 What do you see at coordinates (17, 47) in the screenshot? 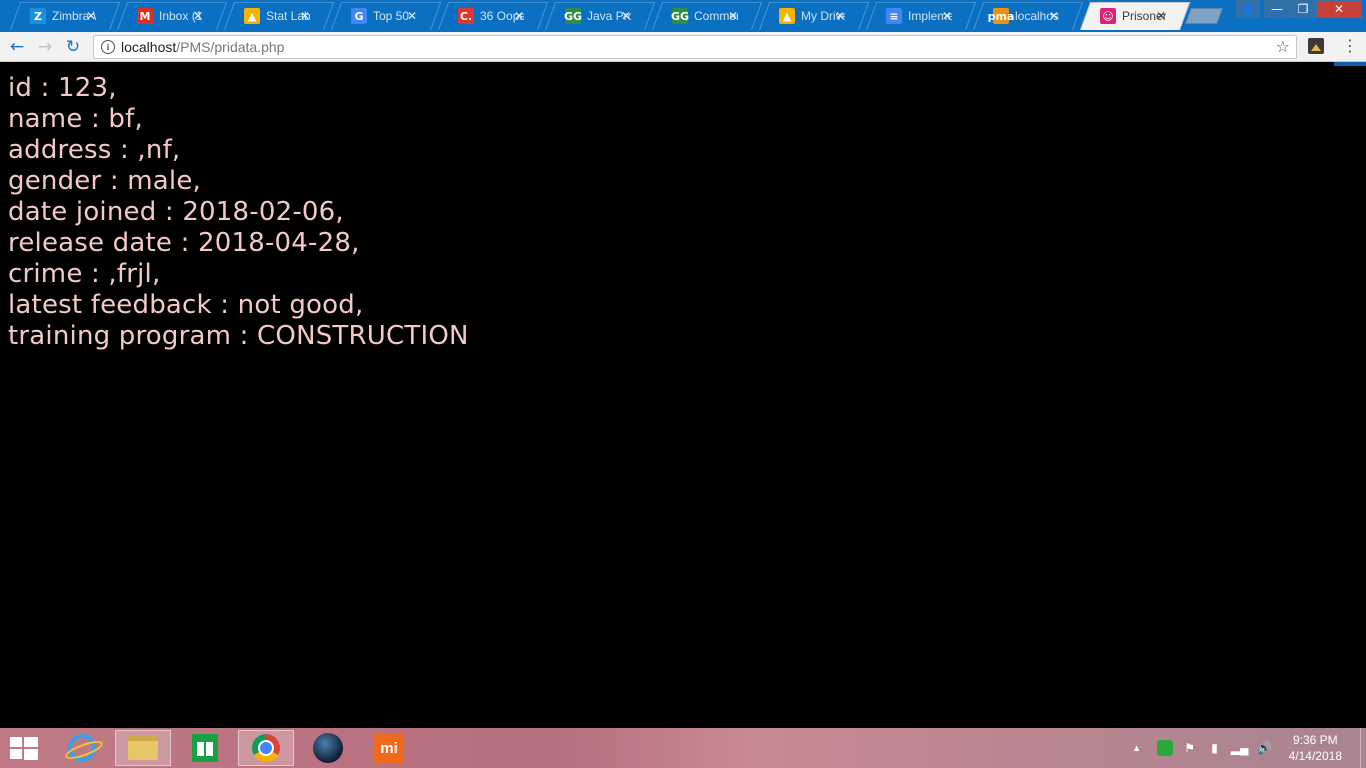
I see `back-icon: ←` at bounding box center [17, 47].